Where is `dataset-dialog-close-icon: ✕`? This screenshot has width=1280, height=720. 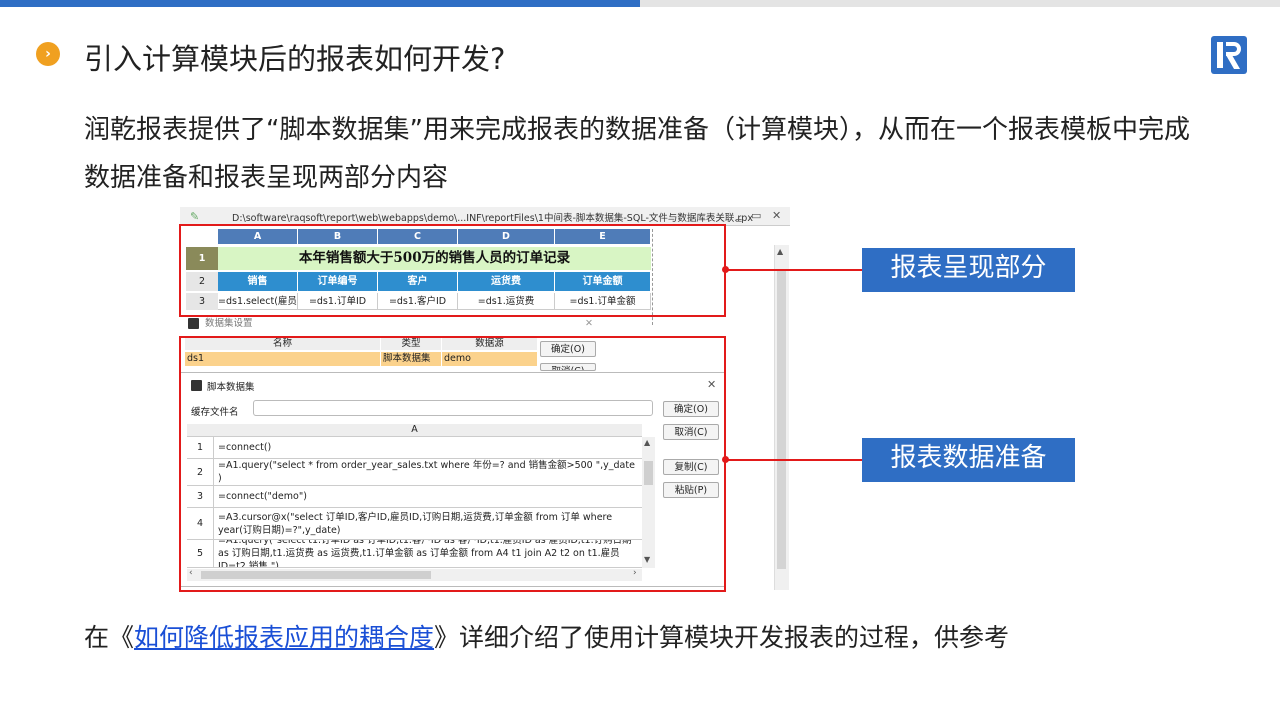 dataset-dialog-close-icon: ✕ is located at coordinates (589, 324).